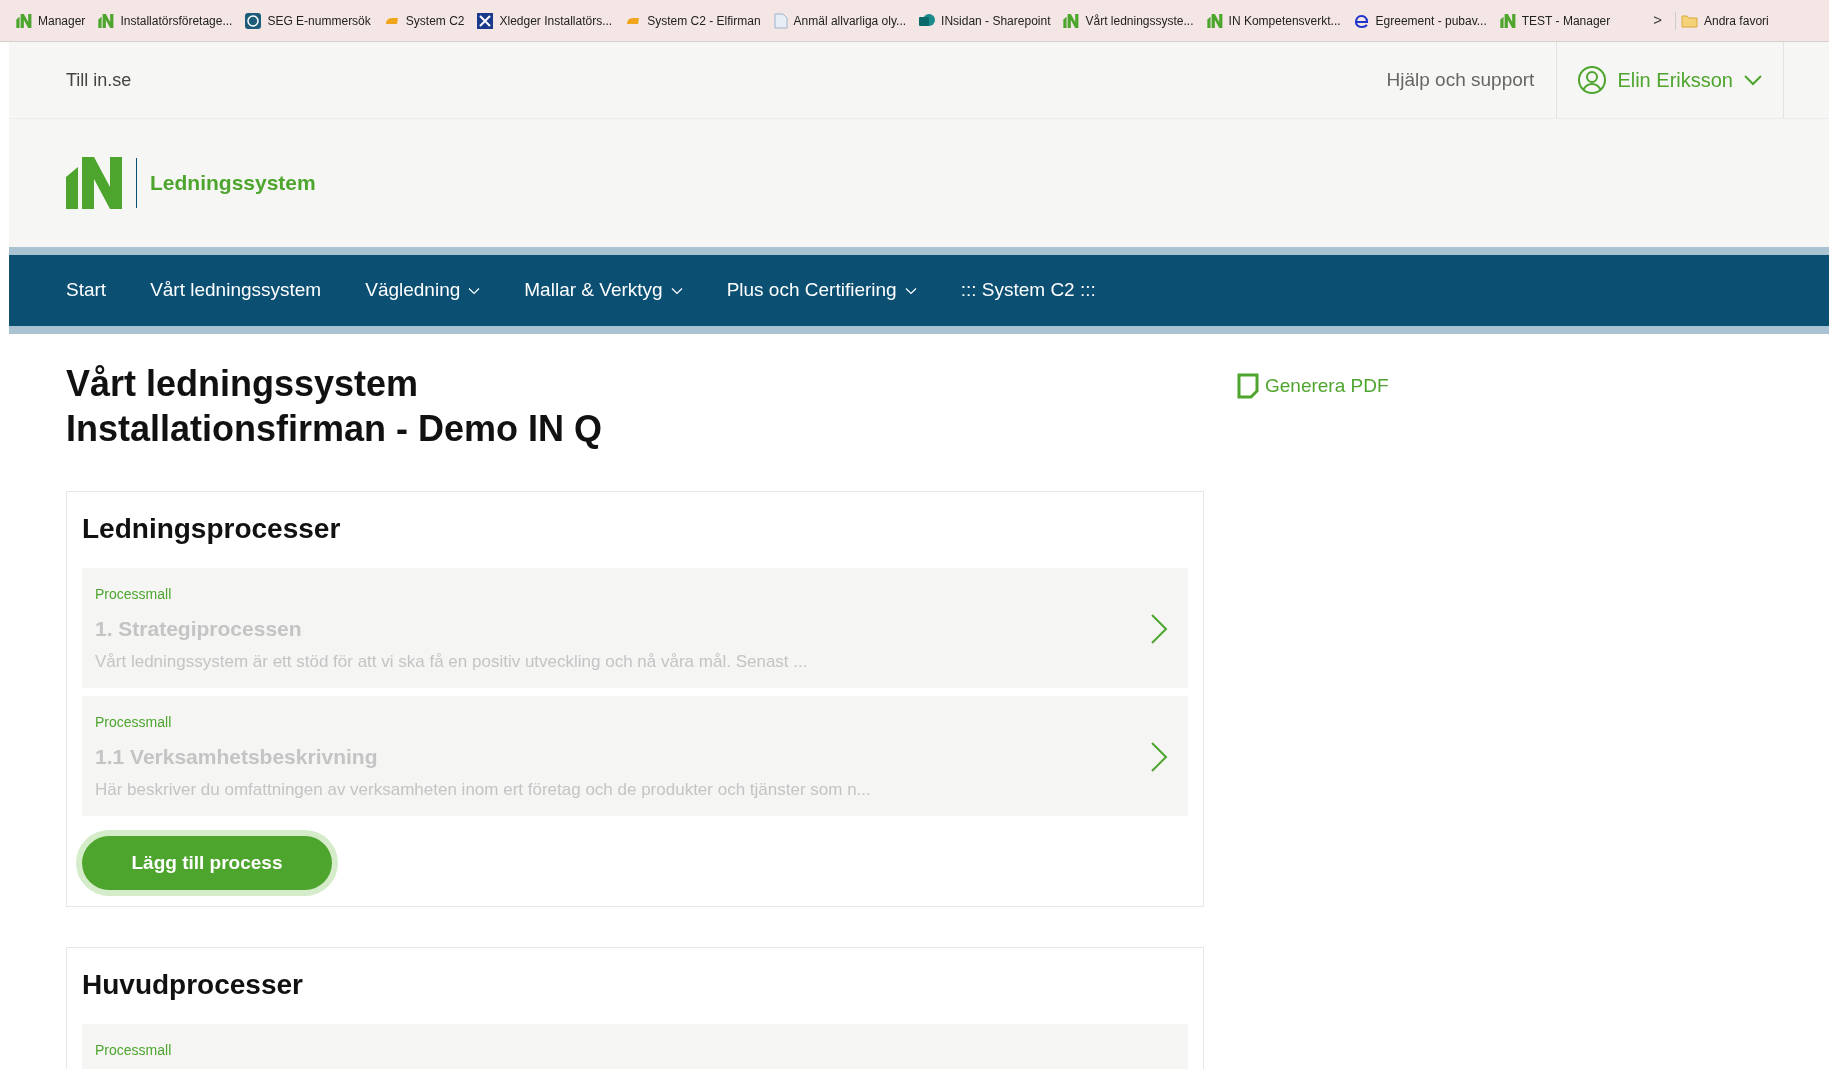 This screenshot has width=1829, height=1069. I want to click on nav-item: Plus och Certifiering, so click(821, 290).